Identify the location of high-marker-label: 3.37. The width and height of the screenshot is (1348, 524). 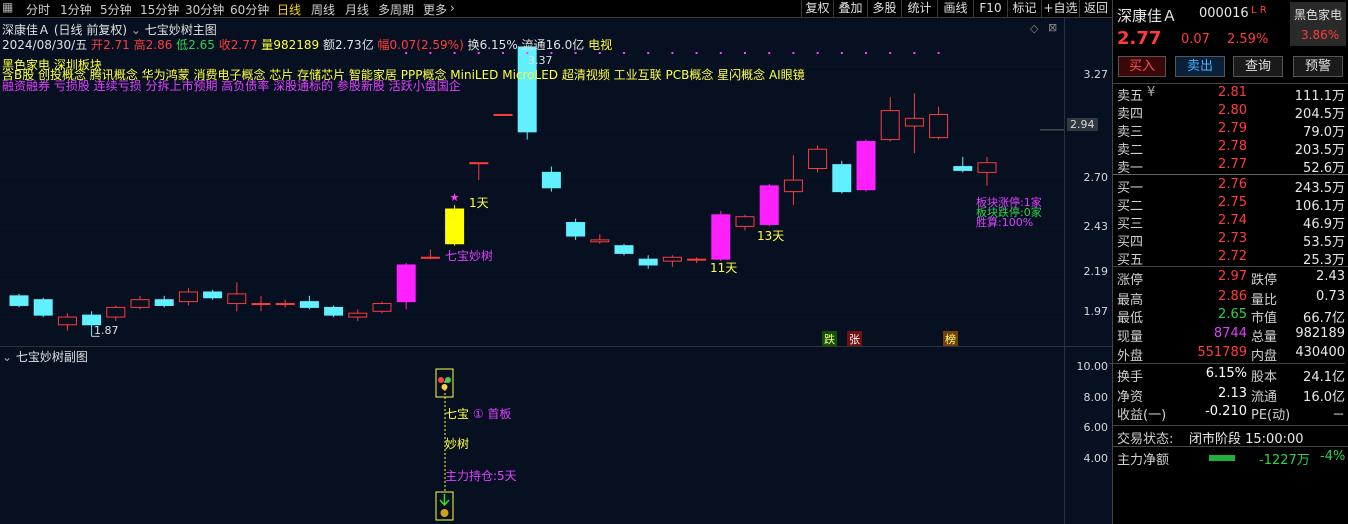
(540, 60).